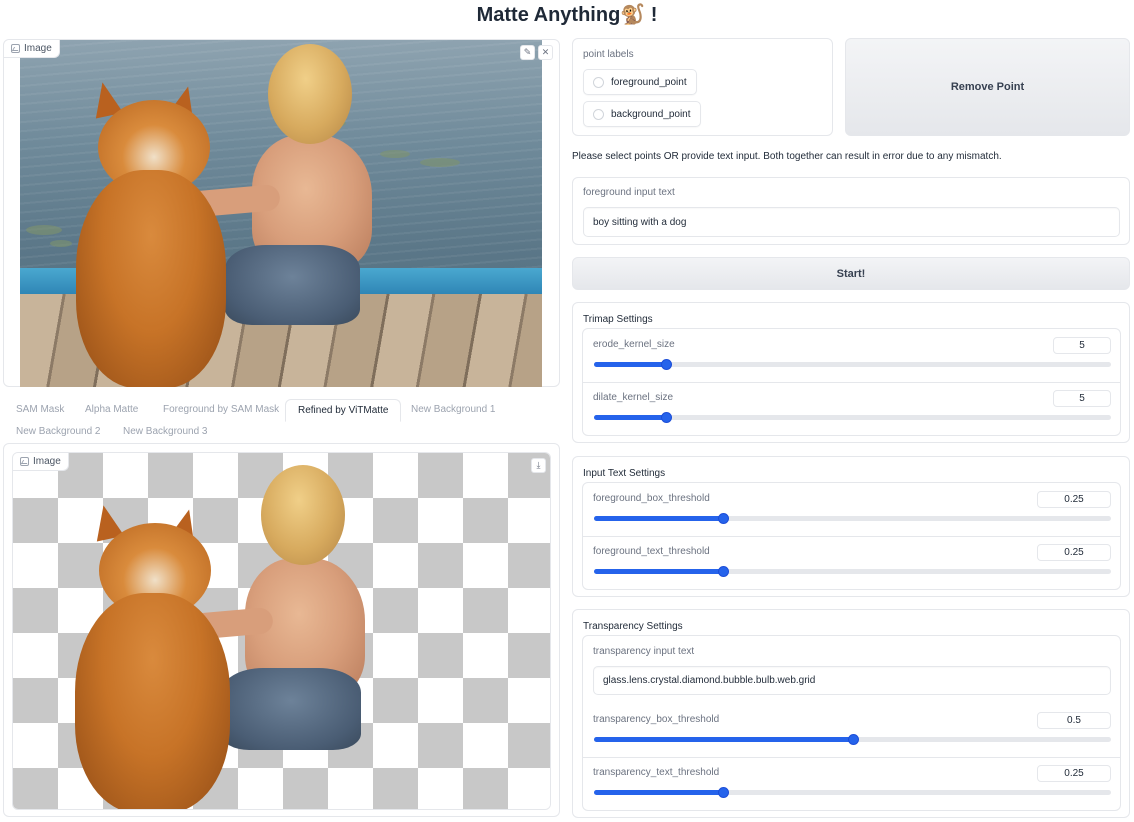 The width and height of the screenshot is (1134, 822). Describe the element at coordinates (58, 431) in the screenshot. I see `tab-new-background-2: New Background 2` at that location.